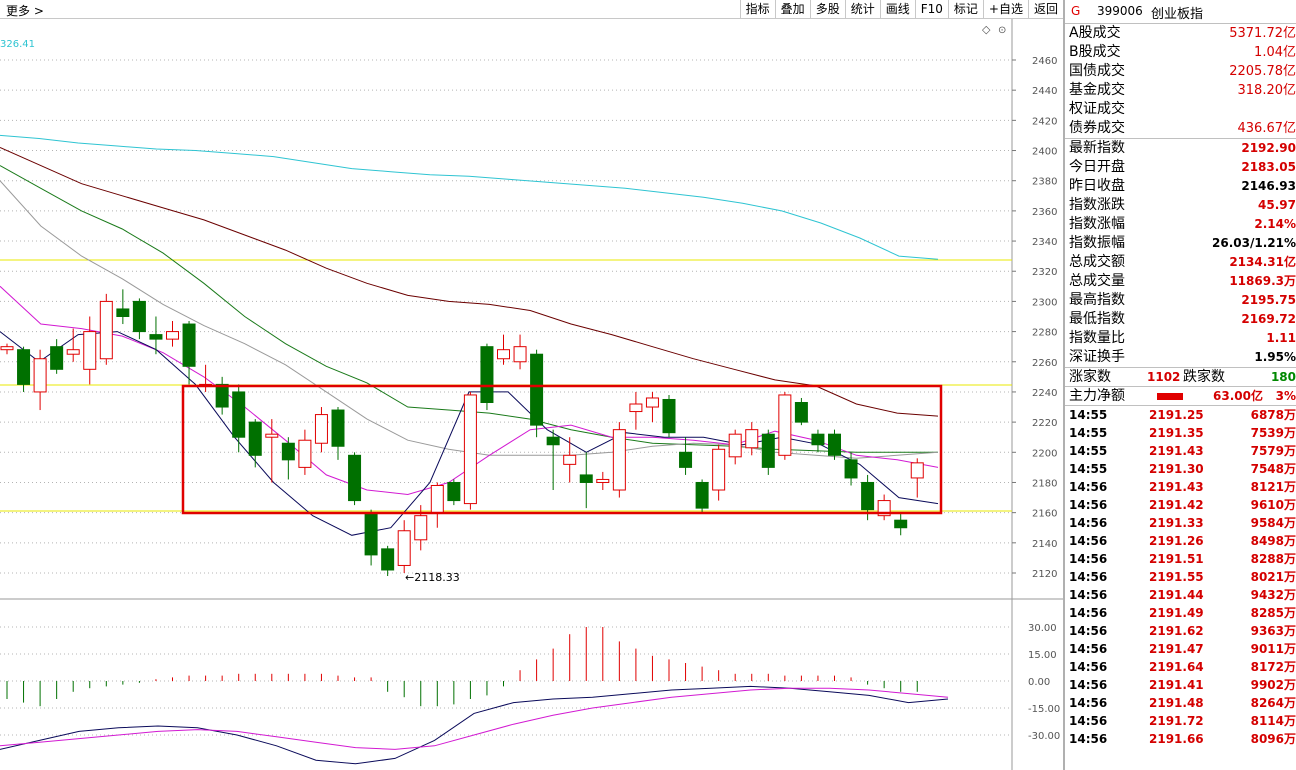 The height and width of the screenshot is (770, 1296). I want to click on dea-line, so click(474, 718).